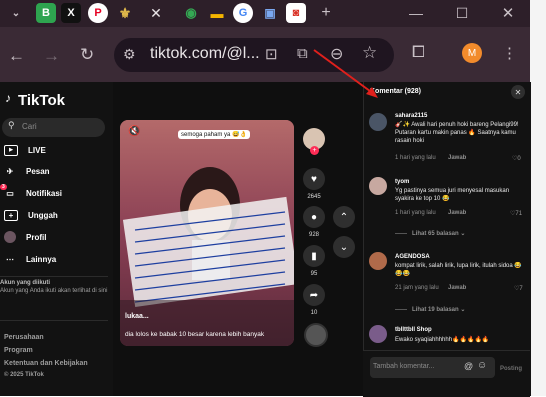  I want to click on logo: TikTok, so click(41, 100).